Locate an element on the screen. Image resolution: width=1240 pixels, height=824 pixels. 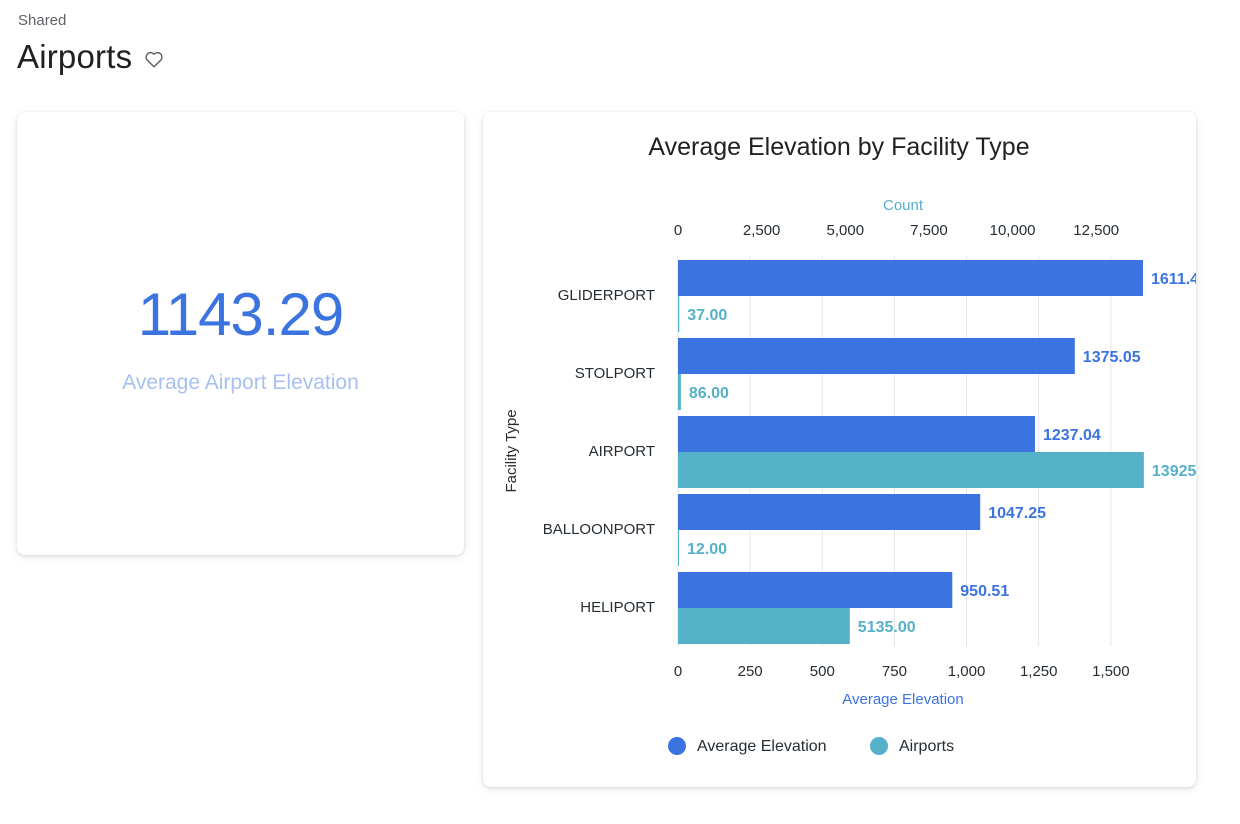
top-axis-tick-label: 12,500 is located at coordinates (1096, 230).